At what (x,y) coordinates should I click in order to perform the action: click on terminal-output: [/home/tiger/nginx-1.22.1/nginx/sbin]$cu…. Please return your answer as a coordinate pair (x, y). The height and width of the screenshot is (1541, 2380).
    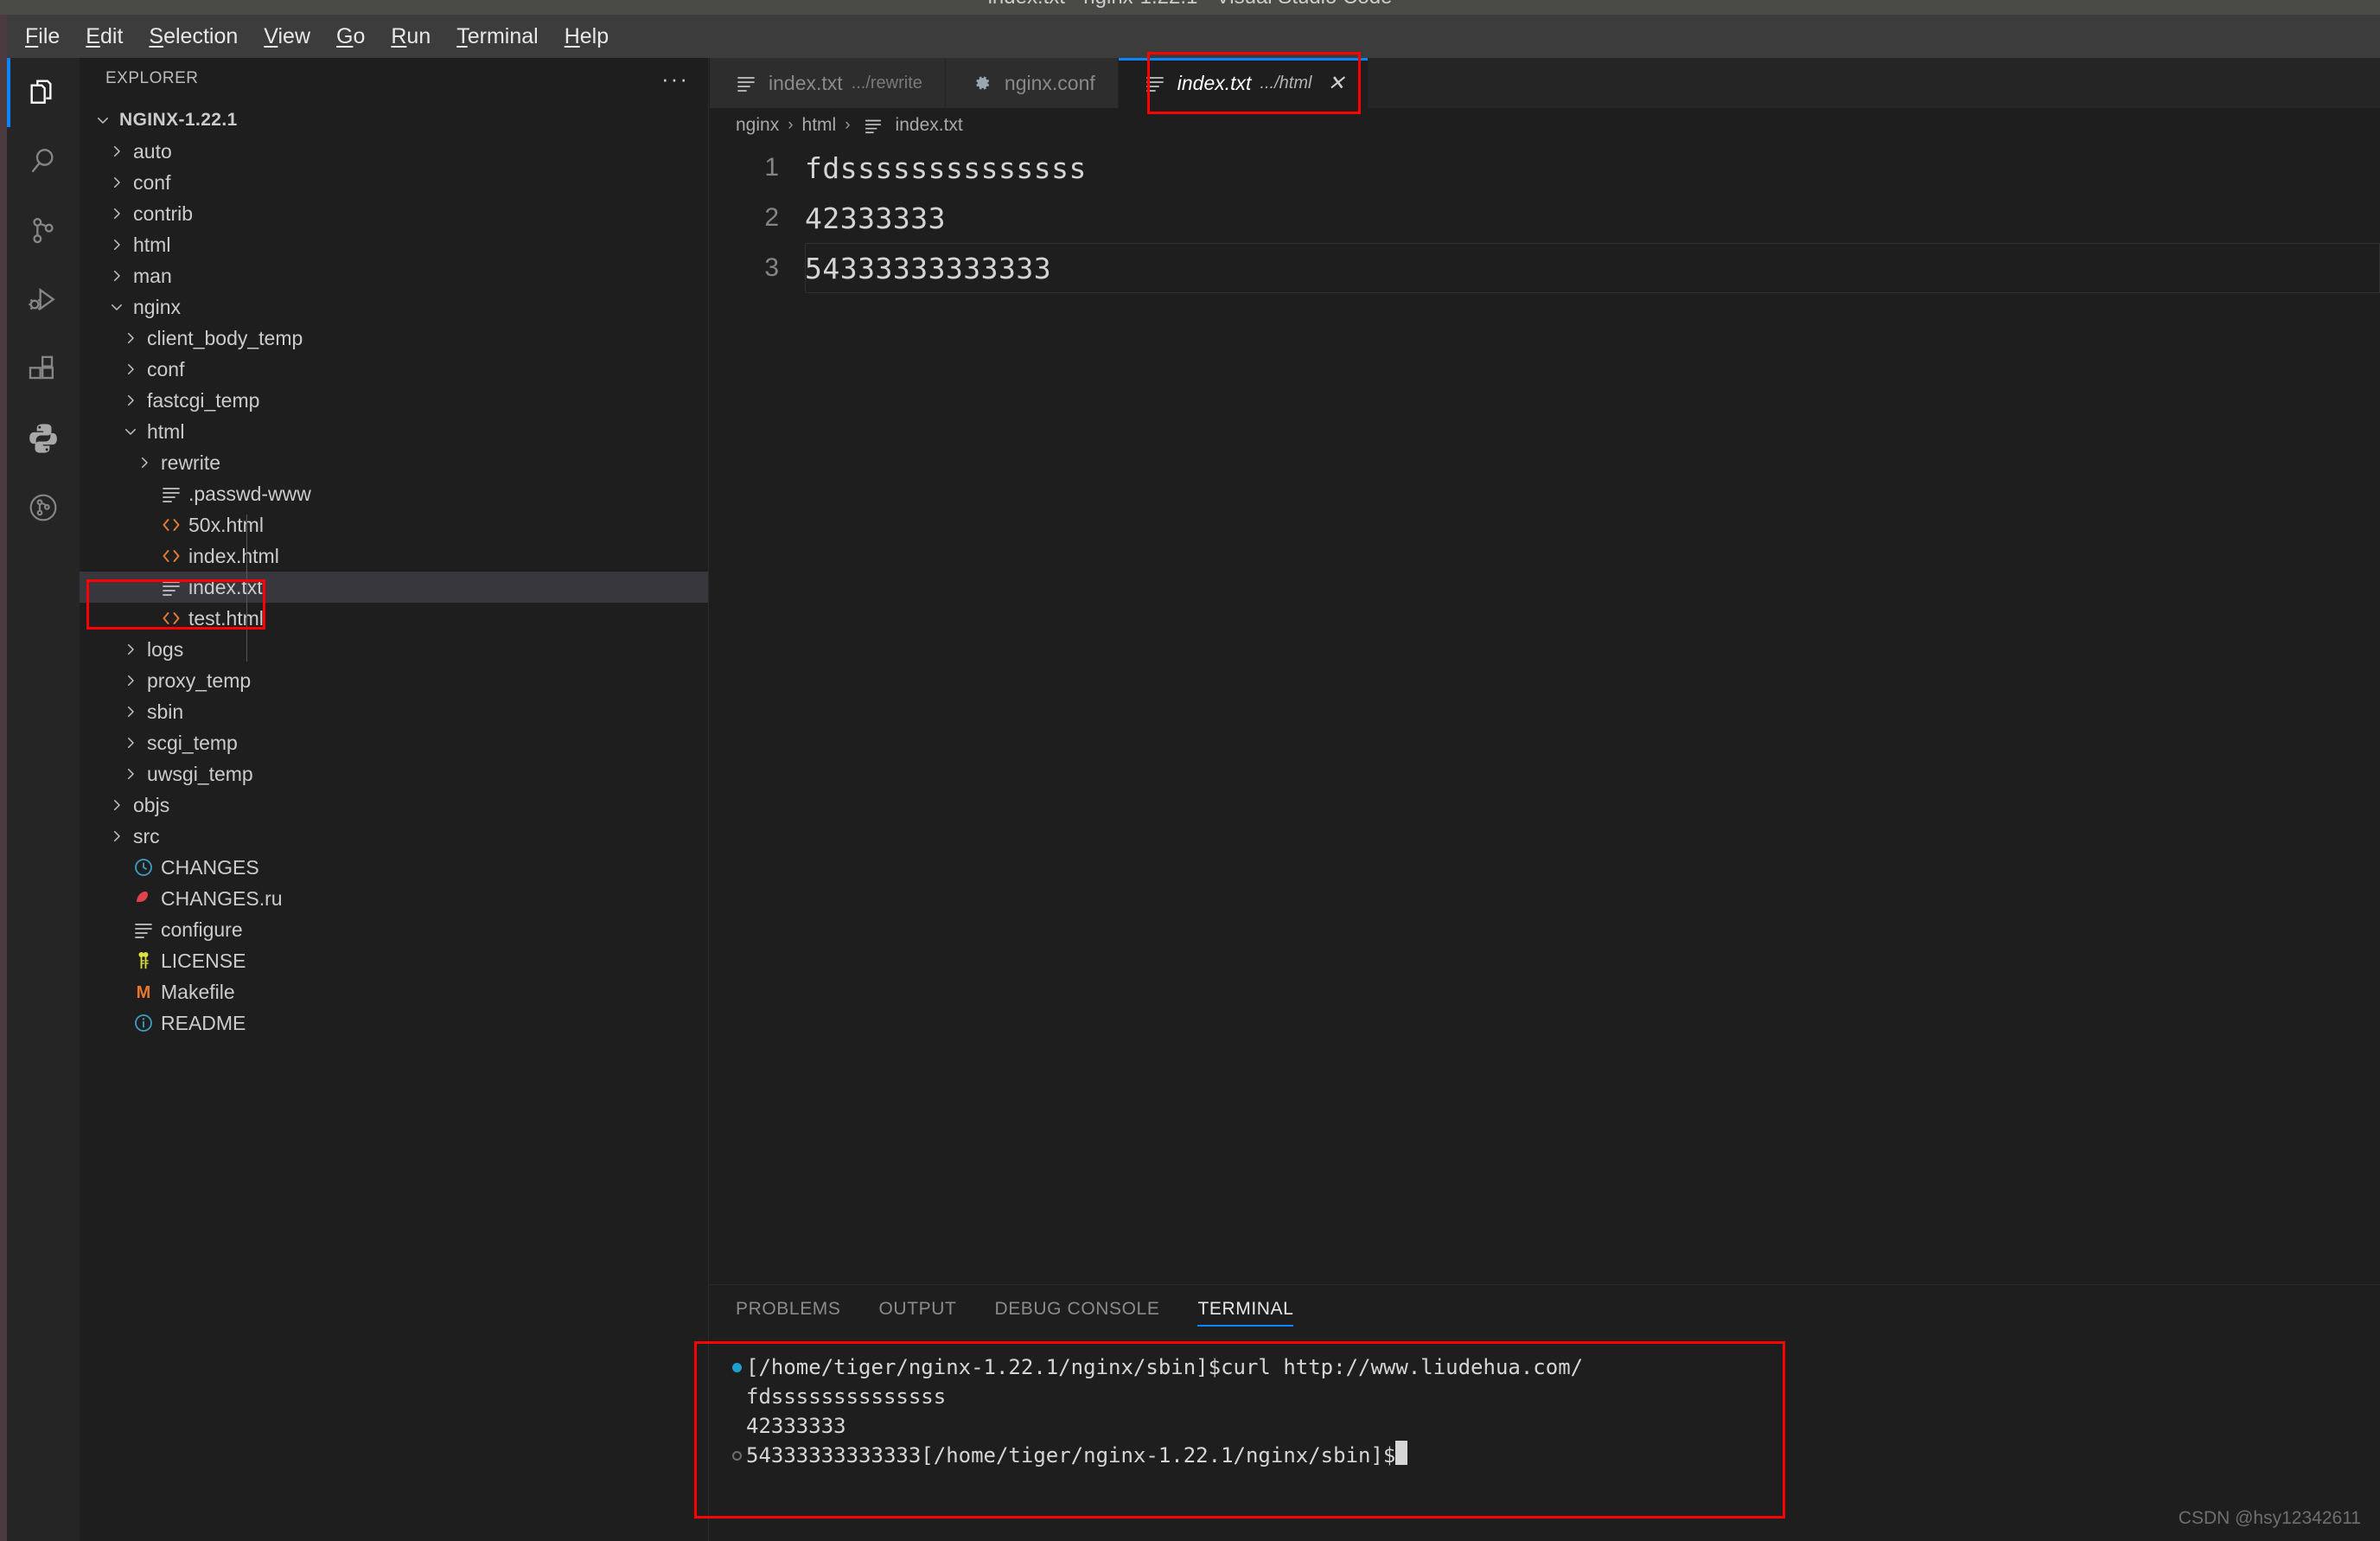
    Looking at the image, I should click on (1545, 1435).